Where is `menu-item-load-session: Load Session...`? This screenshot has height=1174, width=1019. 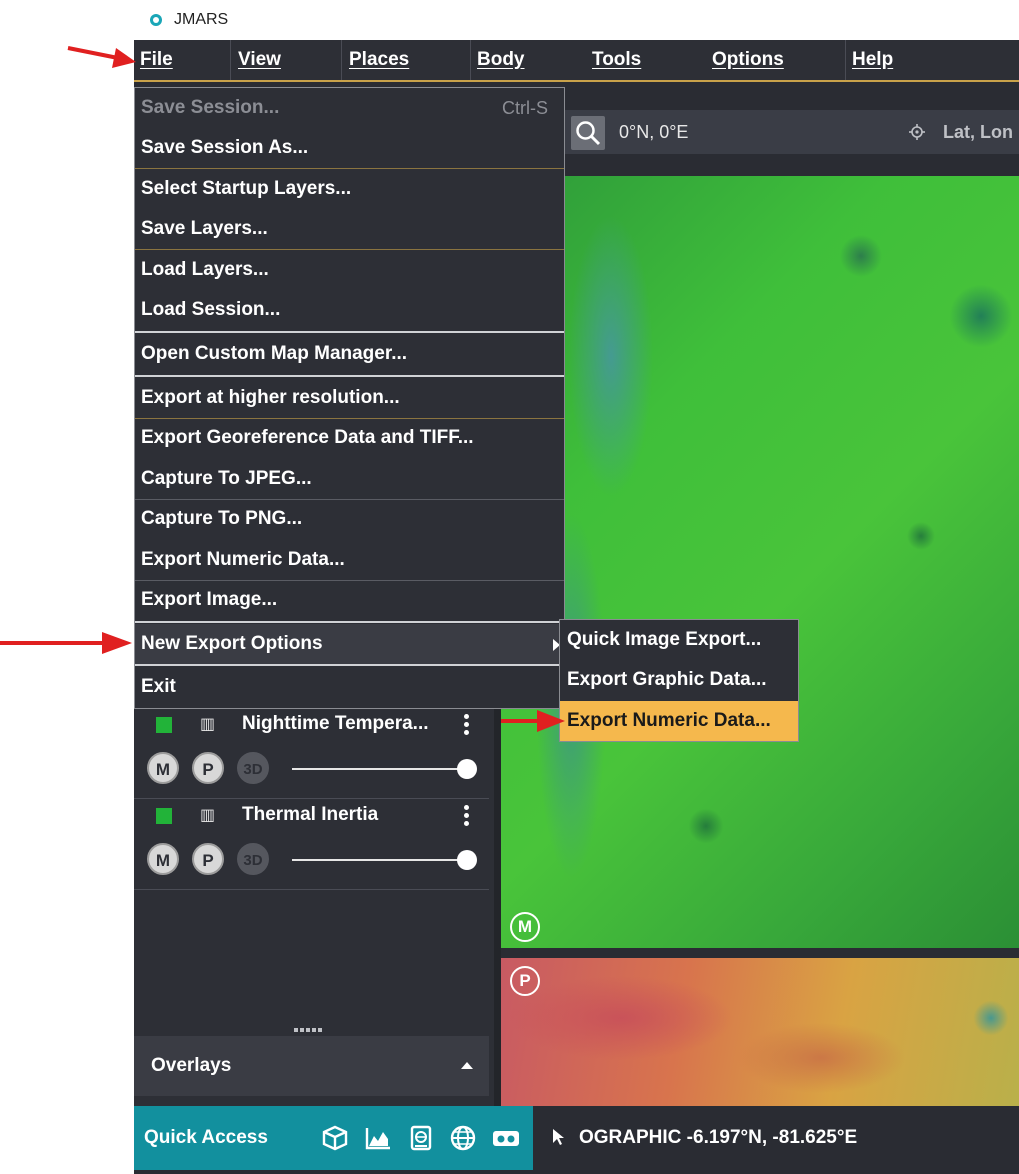
menu-item-load-session: Load Session... is located at coordinates (349, 310).